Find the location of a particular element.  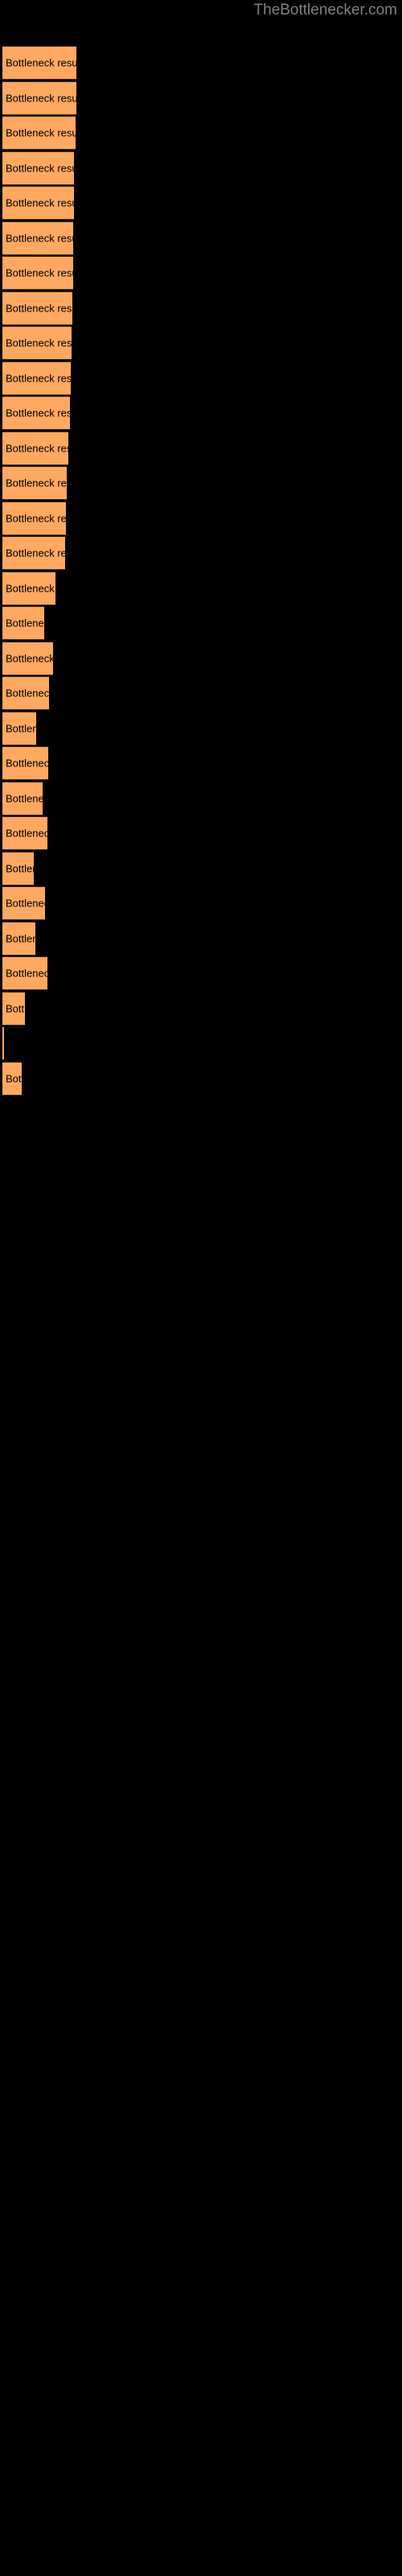

bar-16: Bottleneck result is located at coordinates (28, 588).